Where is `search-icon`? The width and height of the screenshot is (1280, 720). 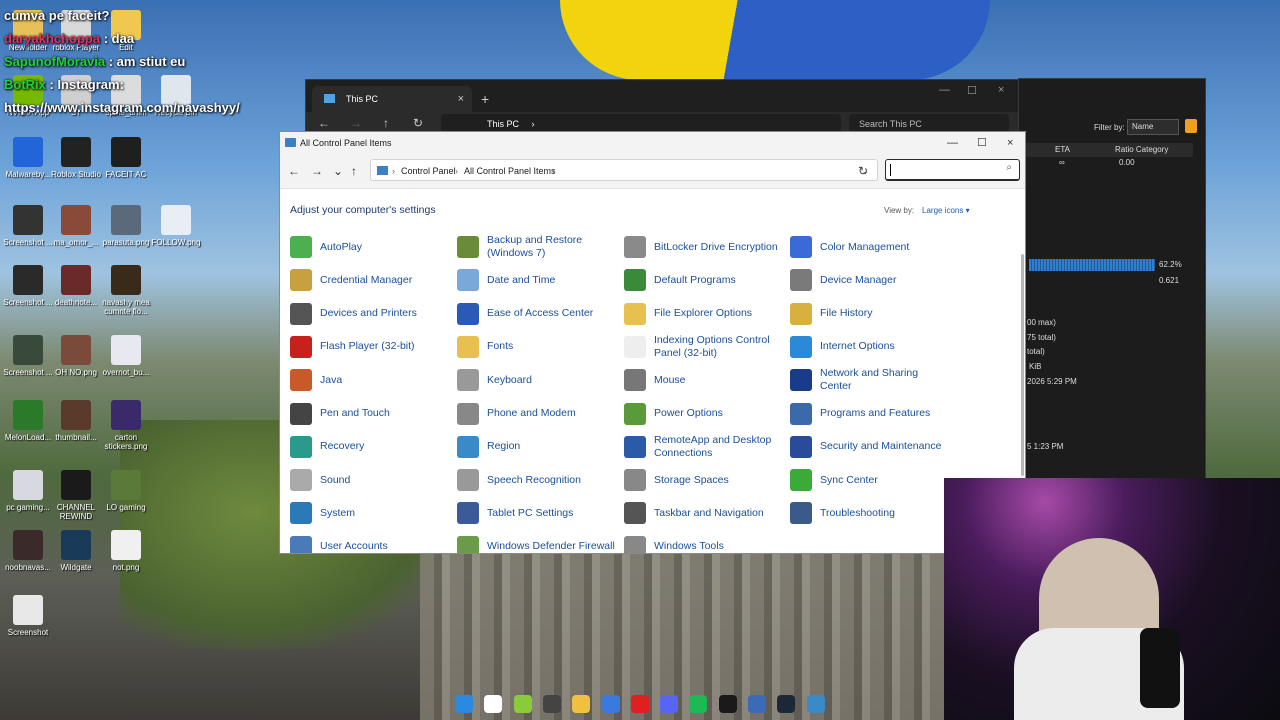 search-icon is located at coordinates (493, 704).